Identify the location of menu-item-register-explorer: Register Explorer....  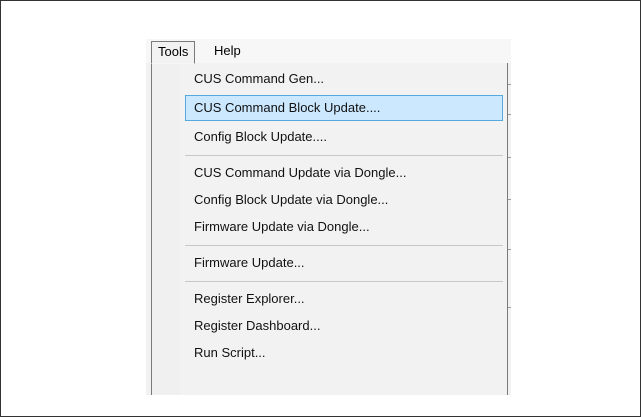
(344, 299).